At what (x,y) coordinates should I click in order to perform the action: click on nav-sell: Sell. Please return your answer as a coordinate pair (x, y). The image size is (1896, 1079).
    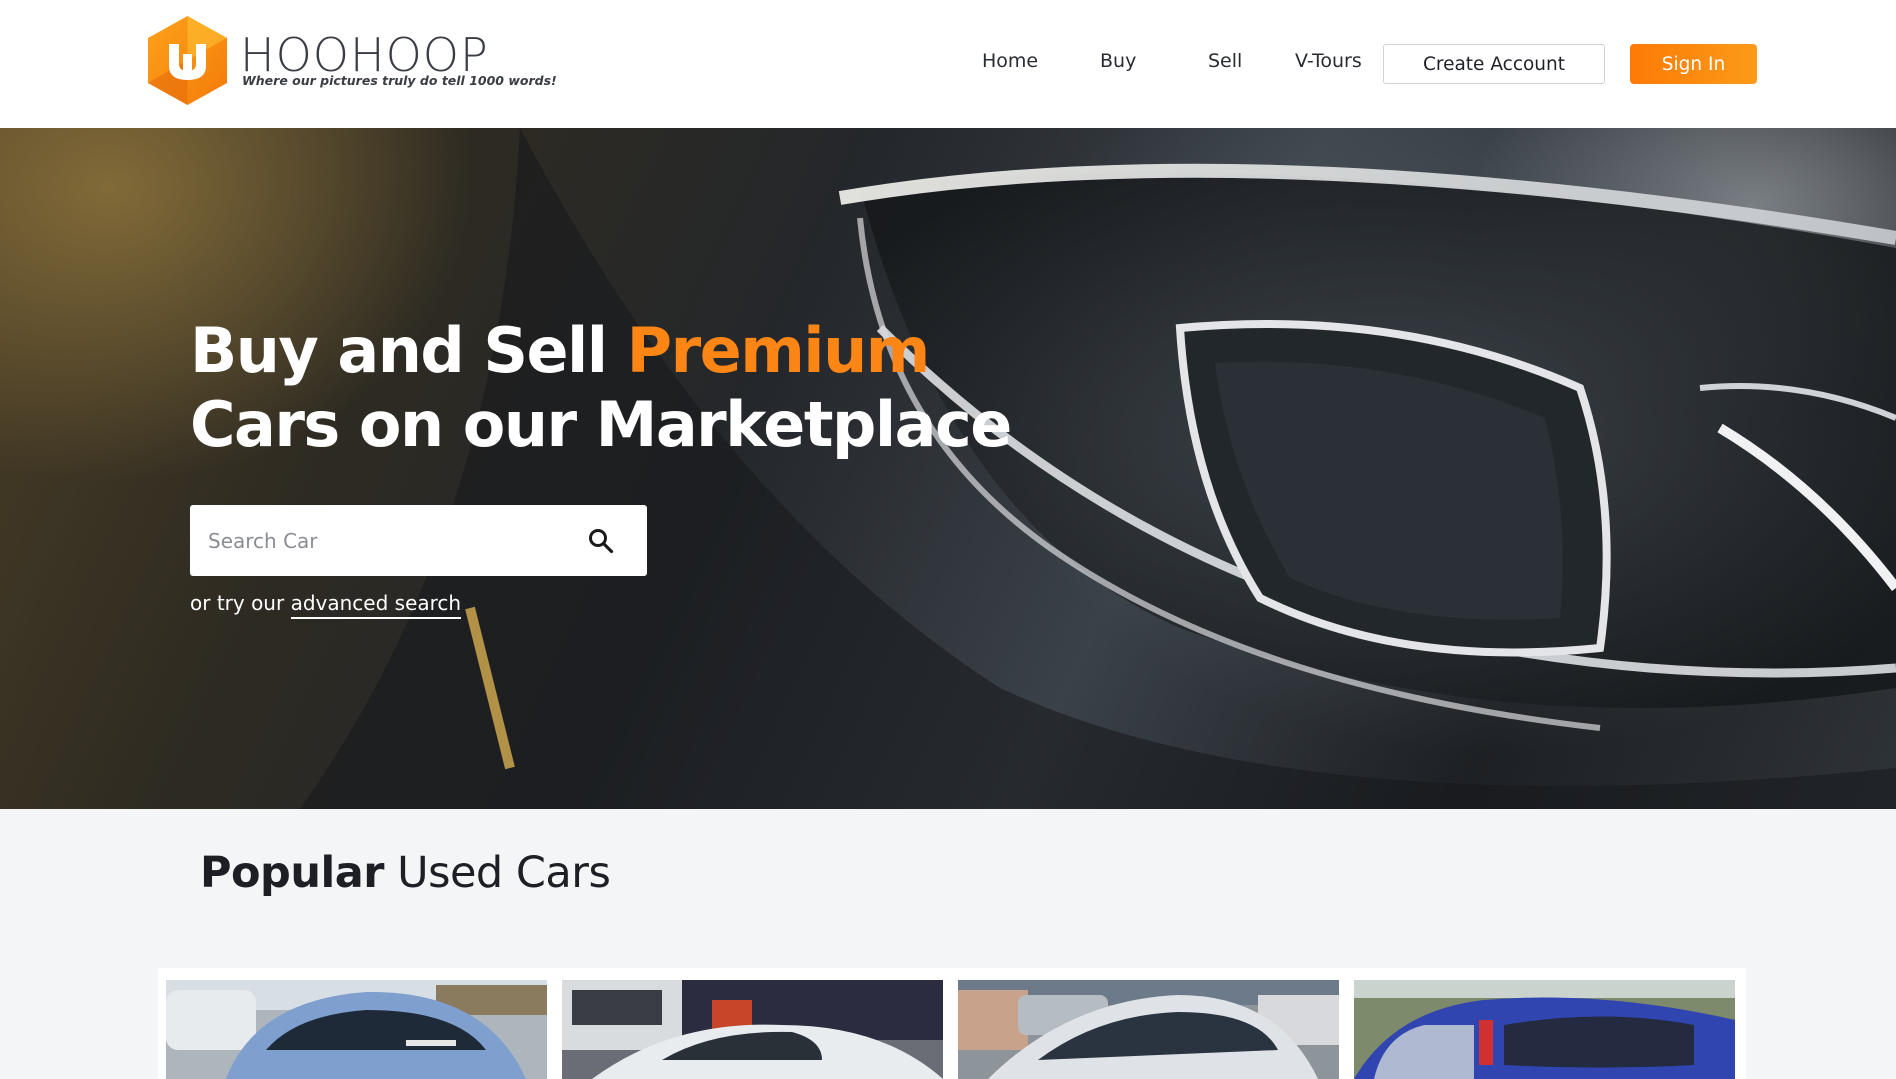
    Looking at the image, I should click on (1225, 61).